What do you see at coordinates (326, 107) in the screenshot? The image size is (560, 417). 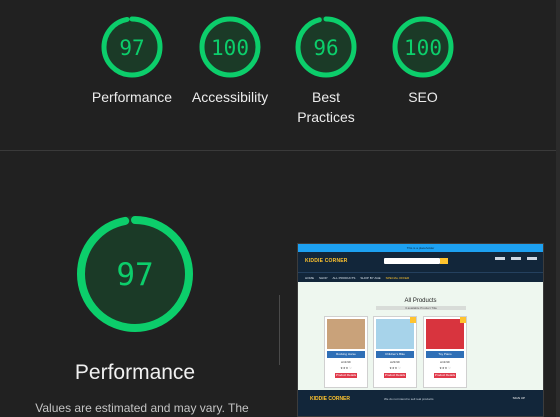 I see `best-practices-label: Best Practices` at bounding box center [326, 107].